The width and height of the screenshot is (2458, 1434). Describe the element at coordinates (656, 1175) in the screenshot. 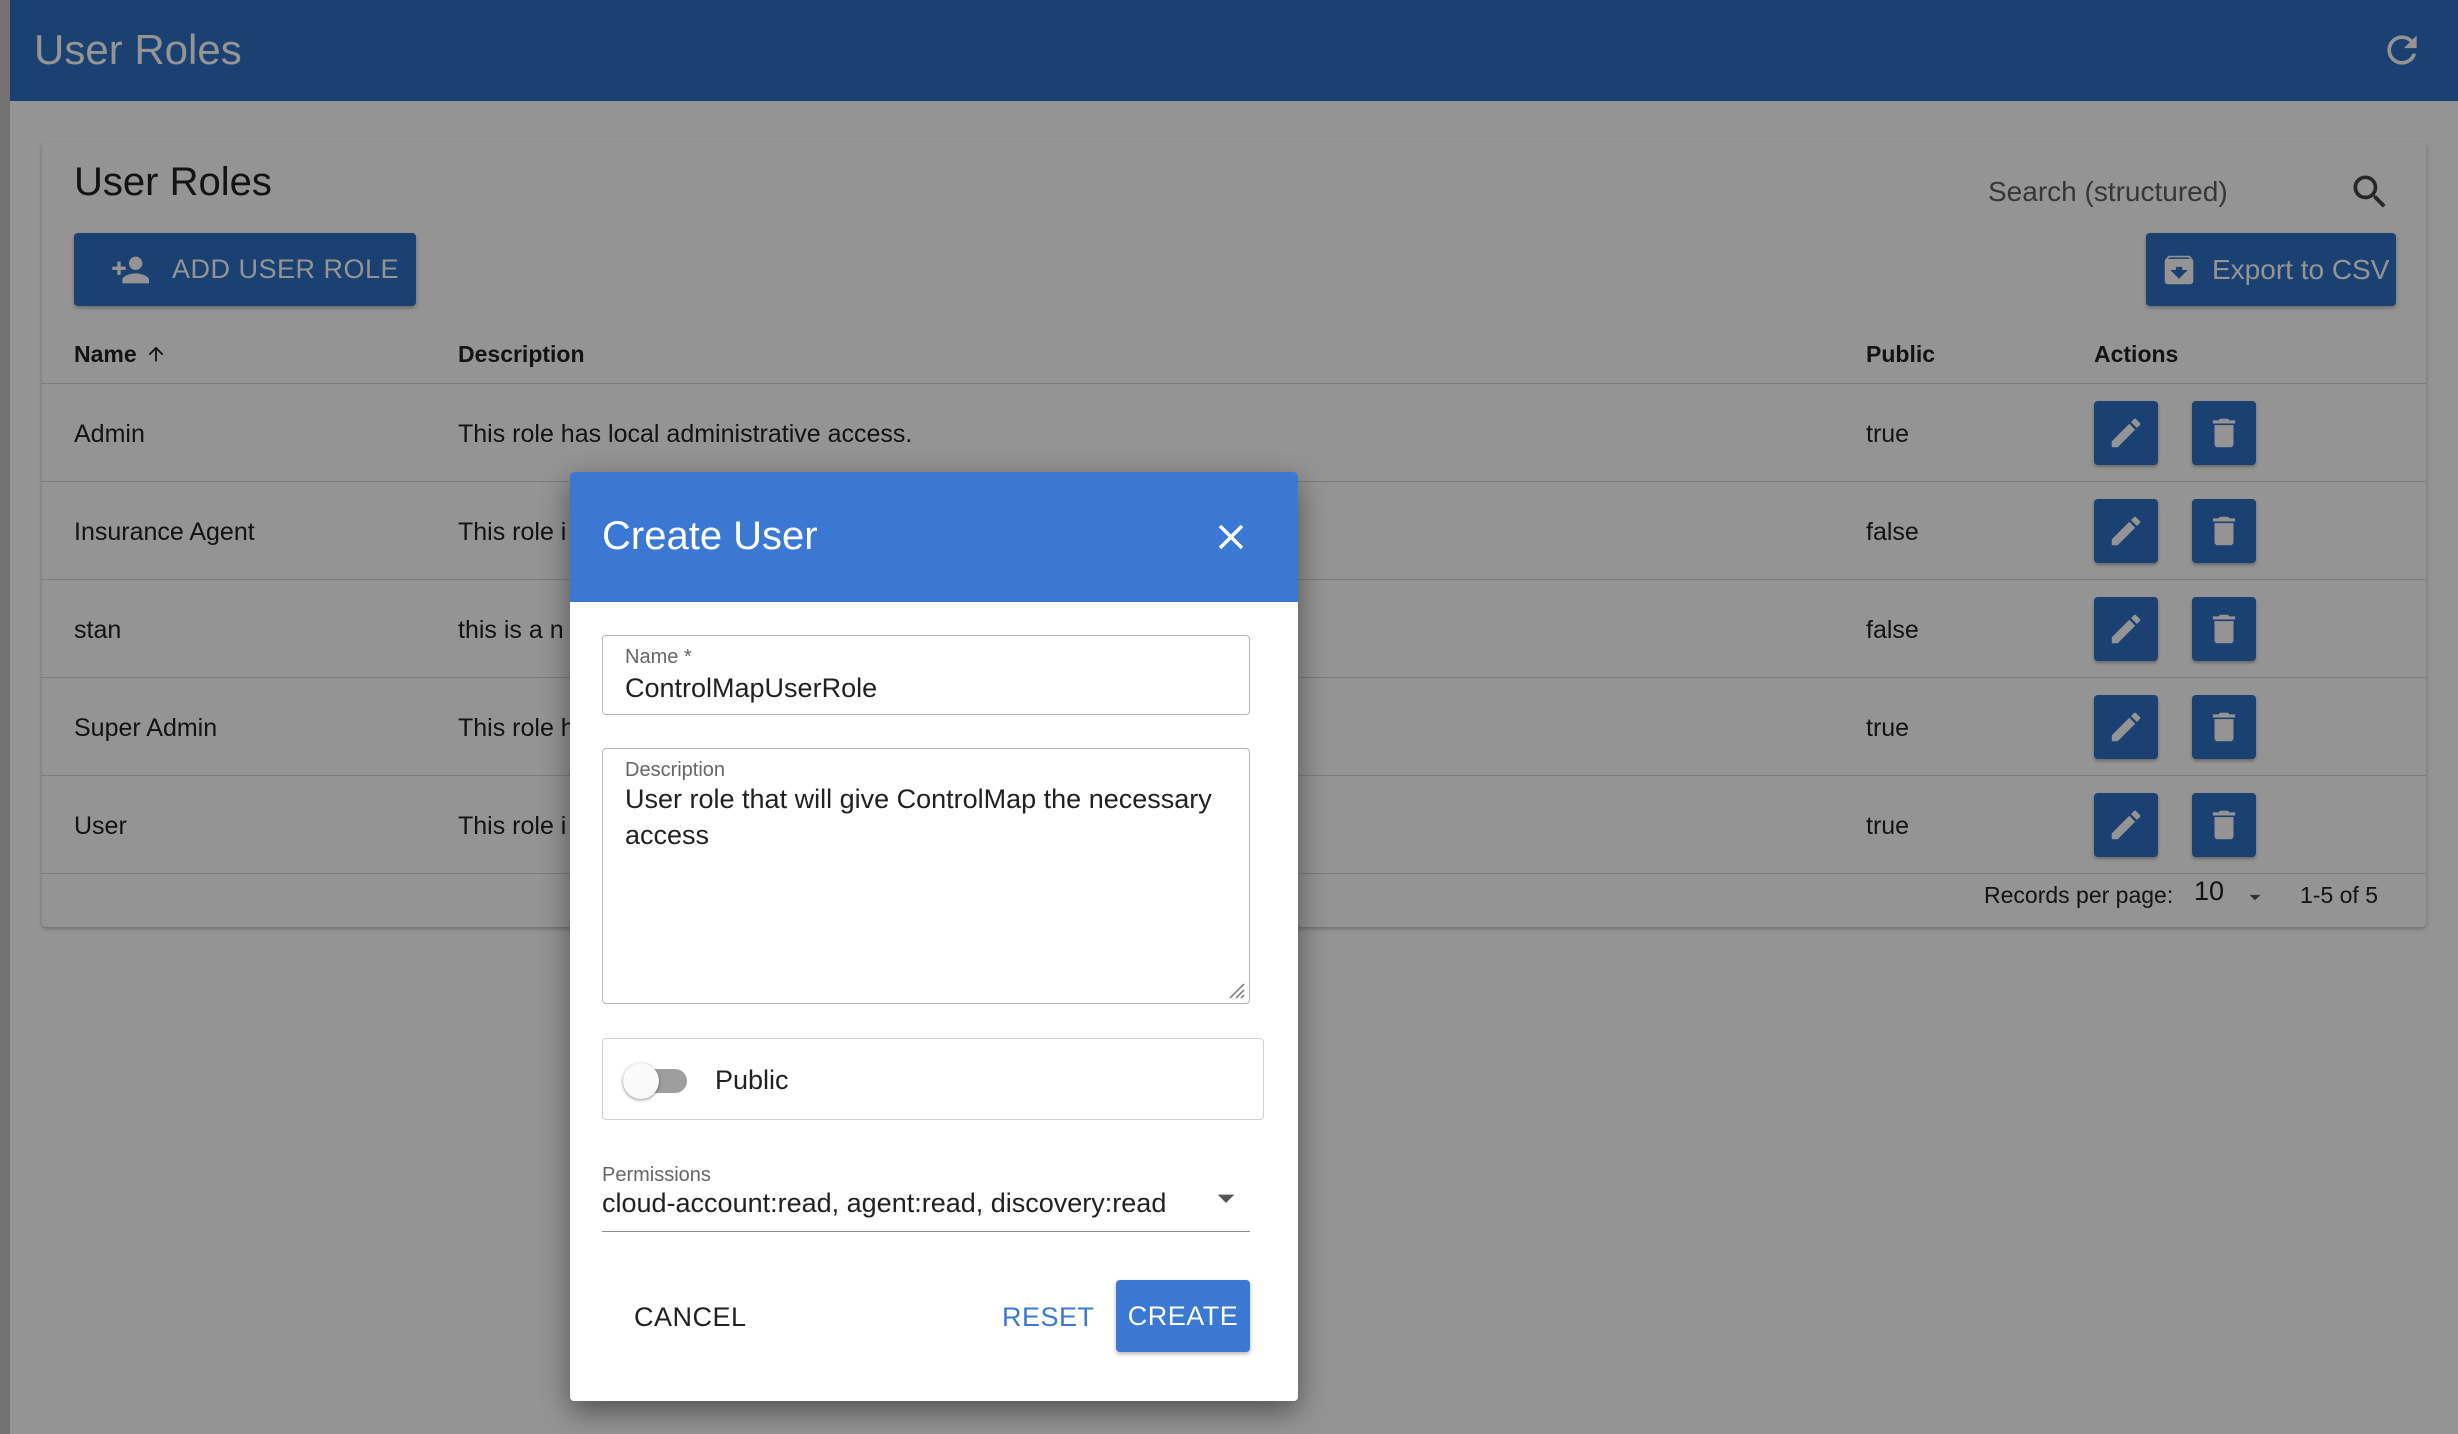

I see `permissions-label: Permissions` at that location.